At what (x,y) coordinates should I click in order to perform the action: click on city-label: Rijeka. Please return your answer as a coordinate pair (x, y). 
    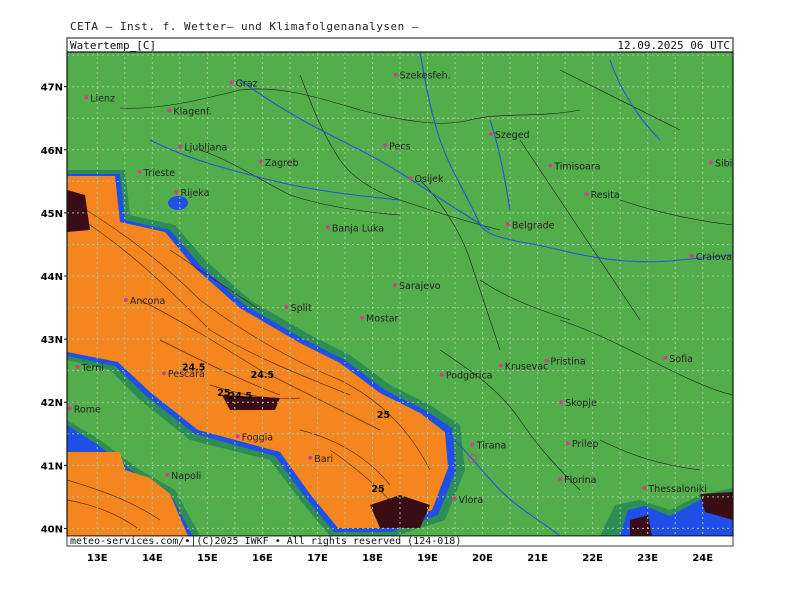
    Looking at the image, I should click on (195, 193).